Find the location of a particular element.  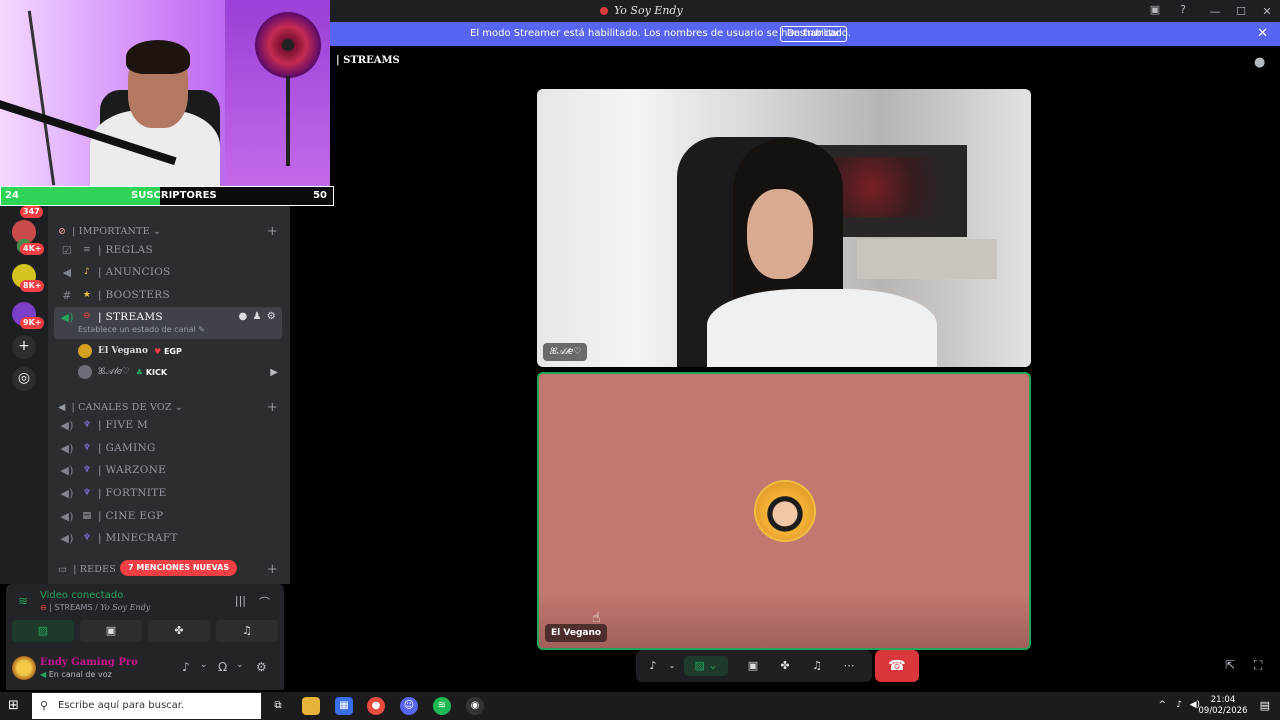

user-tag: ♣ KICK is located at coordinates (151, 372).